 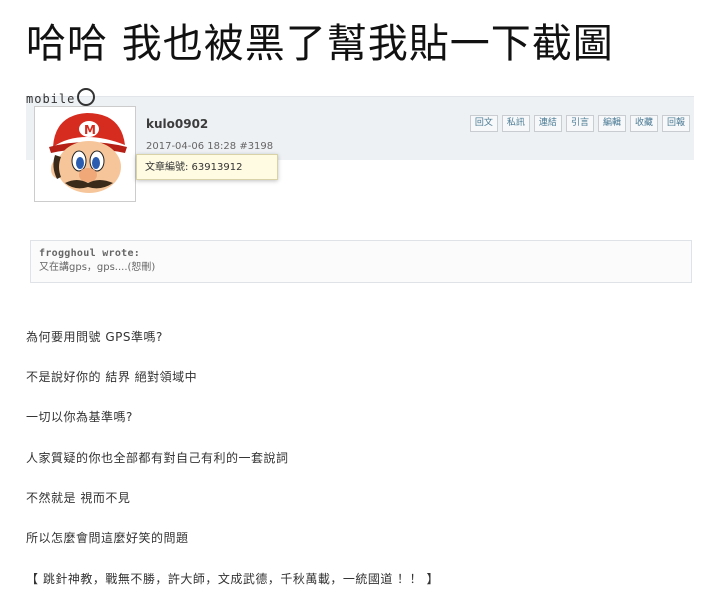 I want to click on camera-icon, so click(x=86, y=97).